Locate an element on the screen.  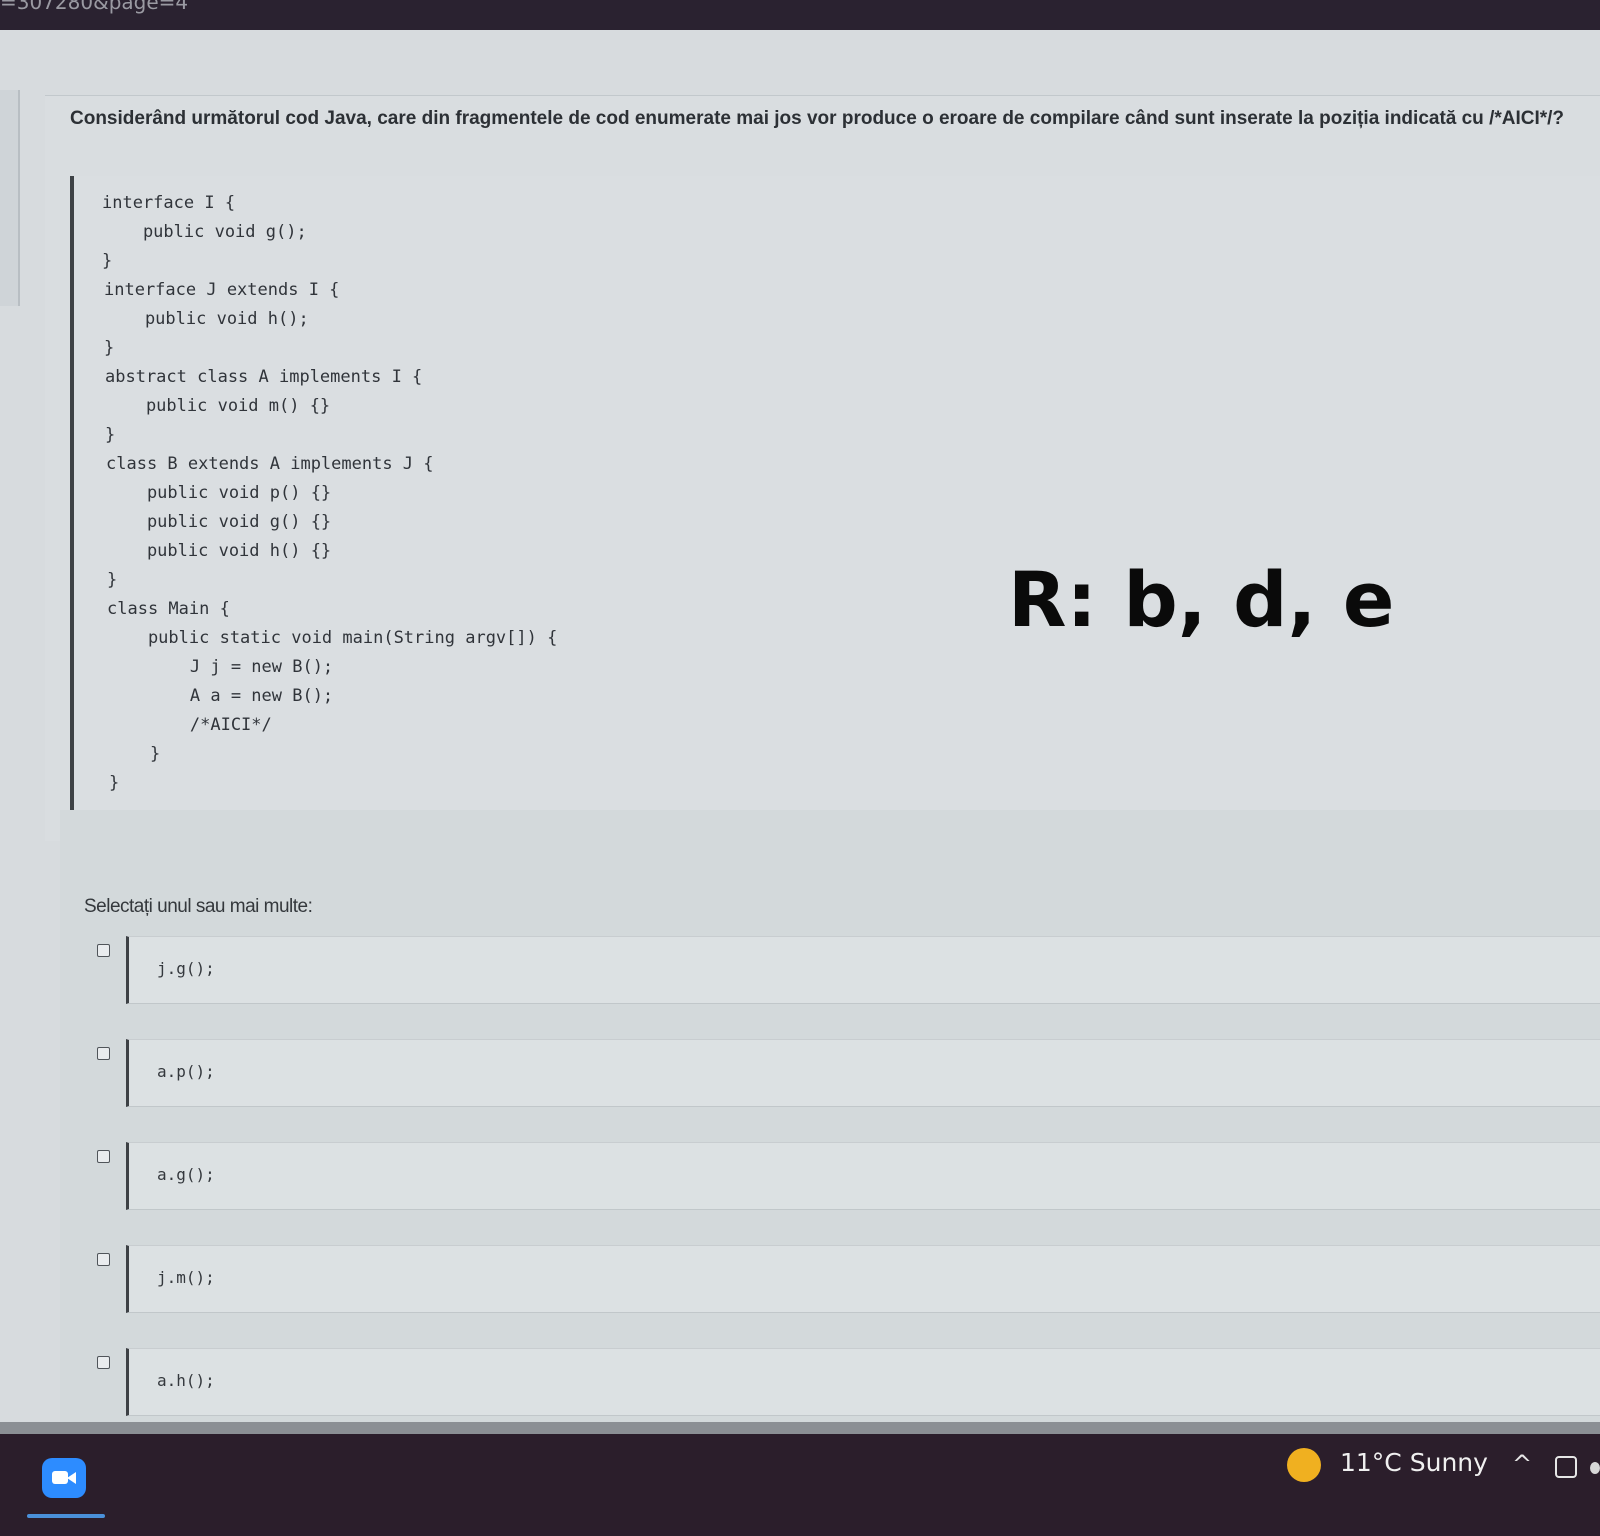
option-code-box: a.g(); is located at coordinates (863, 1176).